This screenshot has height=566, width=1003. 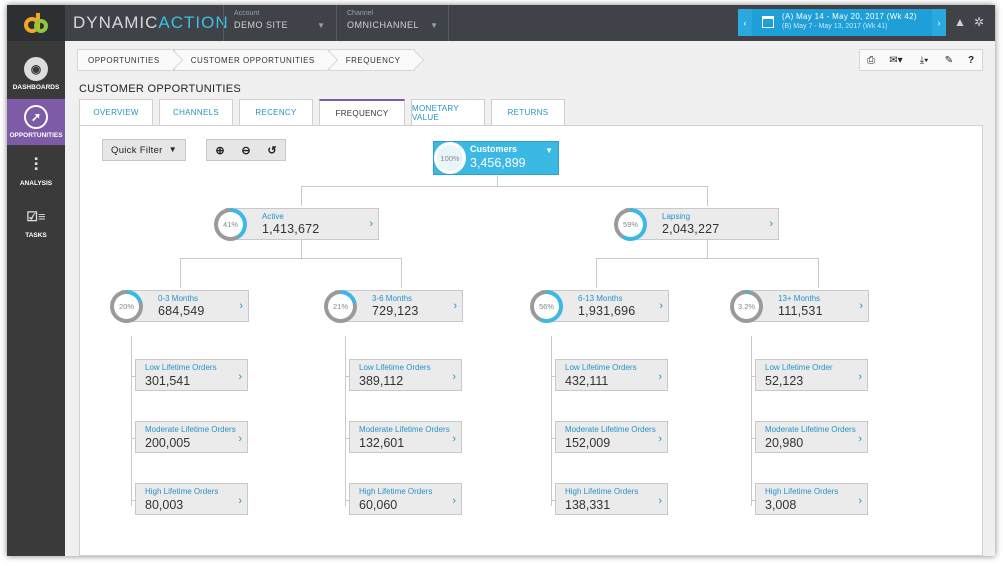 What do you see at coordinates (610, 429) in the screenshot?
I see `leaf-label: Moderate Lifetime Orders` at bounding box center [610, 429].